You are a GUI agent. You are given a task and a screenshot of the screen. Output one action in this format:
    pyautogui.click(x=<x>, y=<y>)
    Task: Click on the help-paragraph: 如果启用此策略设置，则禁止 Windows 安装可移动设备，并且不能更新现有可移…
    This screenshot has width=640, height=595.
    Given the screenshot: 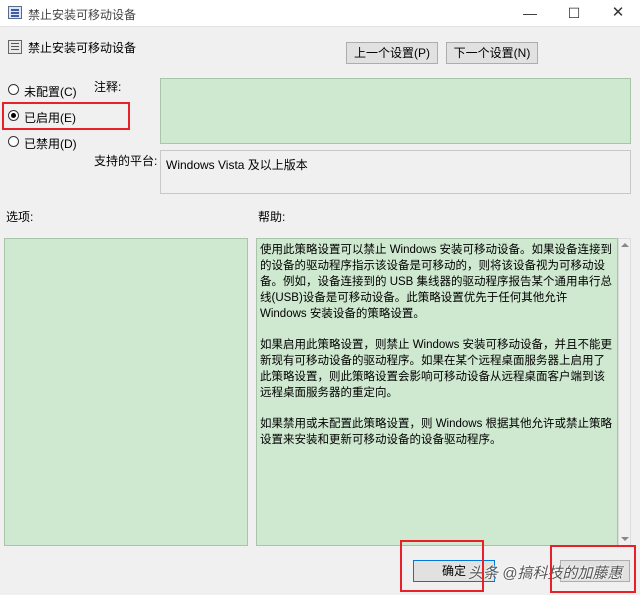 What is the action you would take?
    pyautogui.click(x=436, y=369)
    